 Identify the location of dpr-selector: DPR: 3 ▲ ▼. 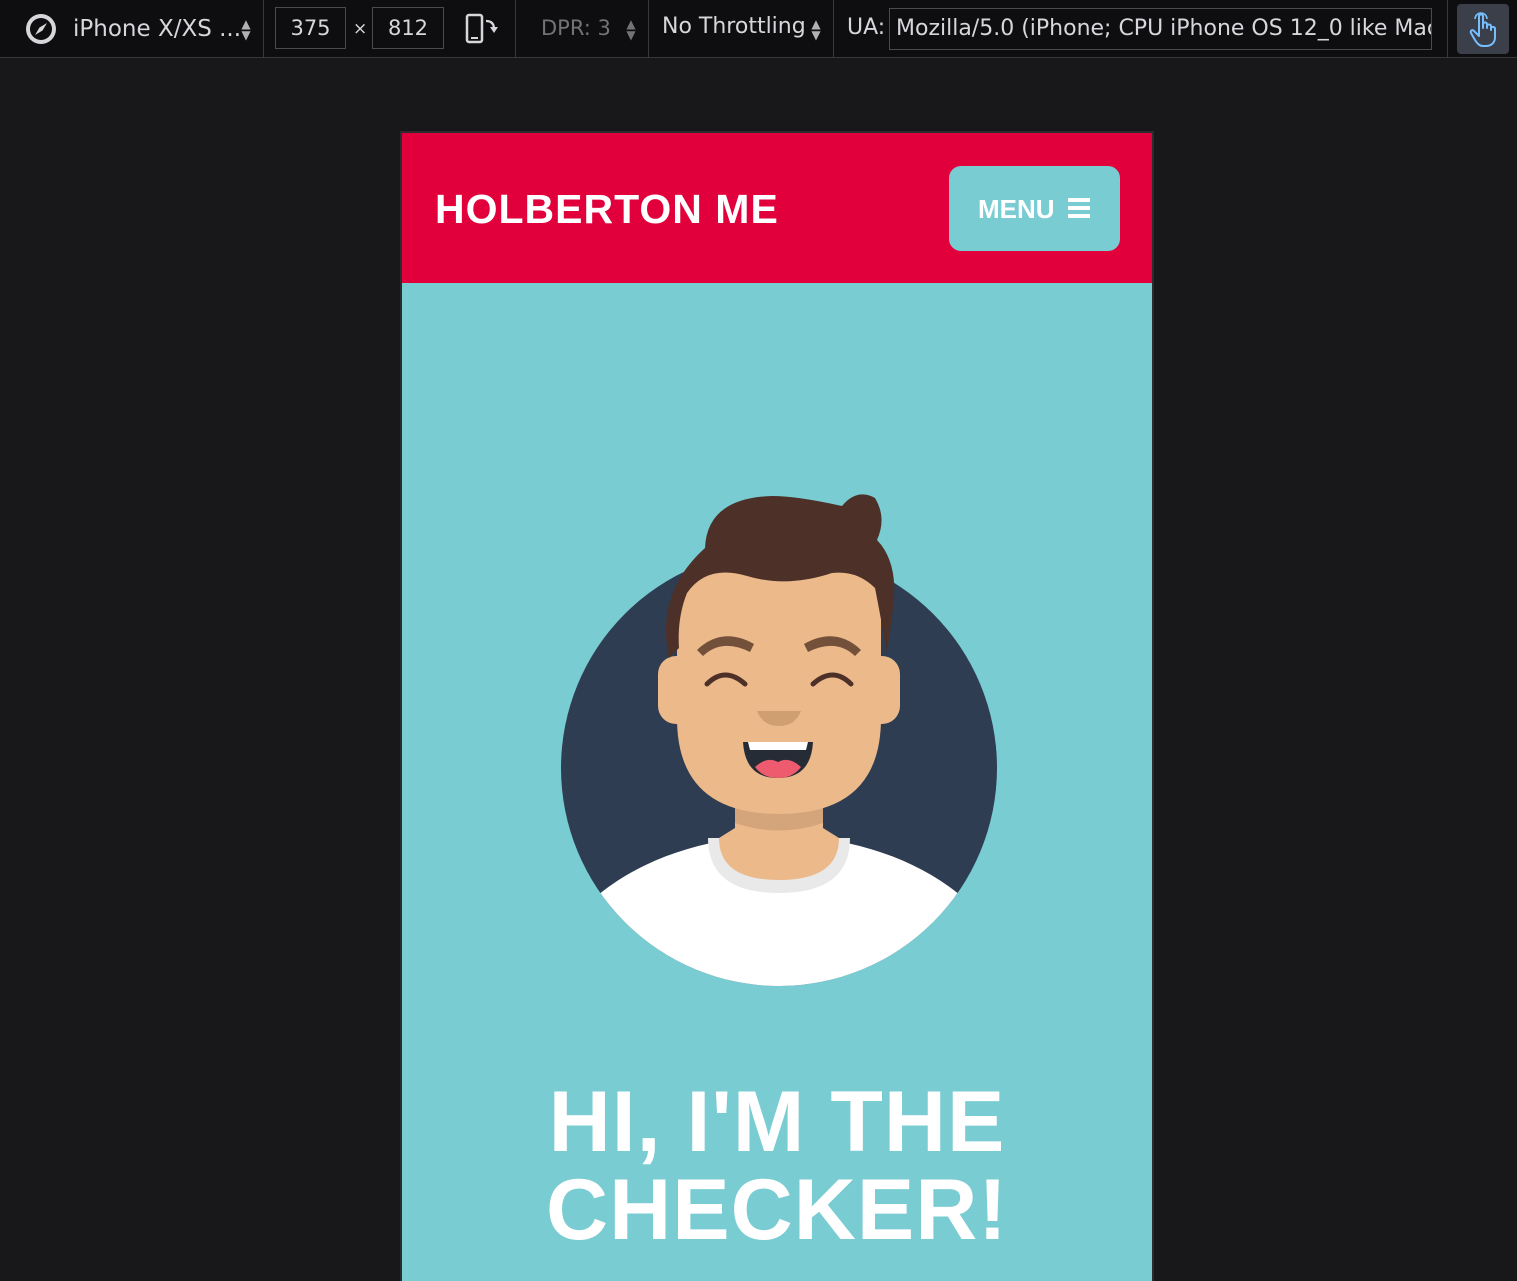
(582, 28).